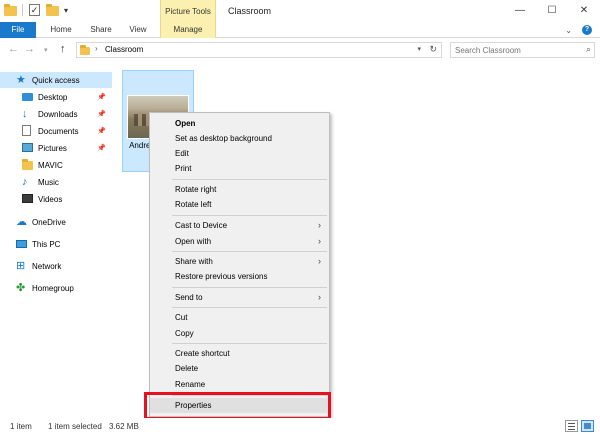  What do you see at coordinates (29, 49) in the screenshot?
I see `forward-arrow-icon: →` at bounding box center [29, 49].